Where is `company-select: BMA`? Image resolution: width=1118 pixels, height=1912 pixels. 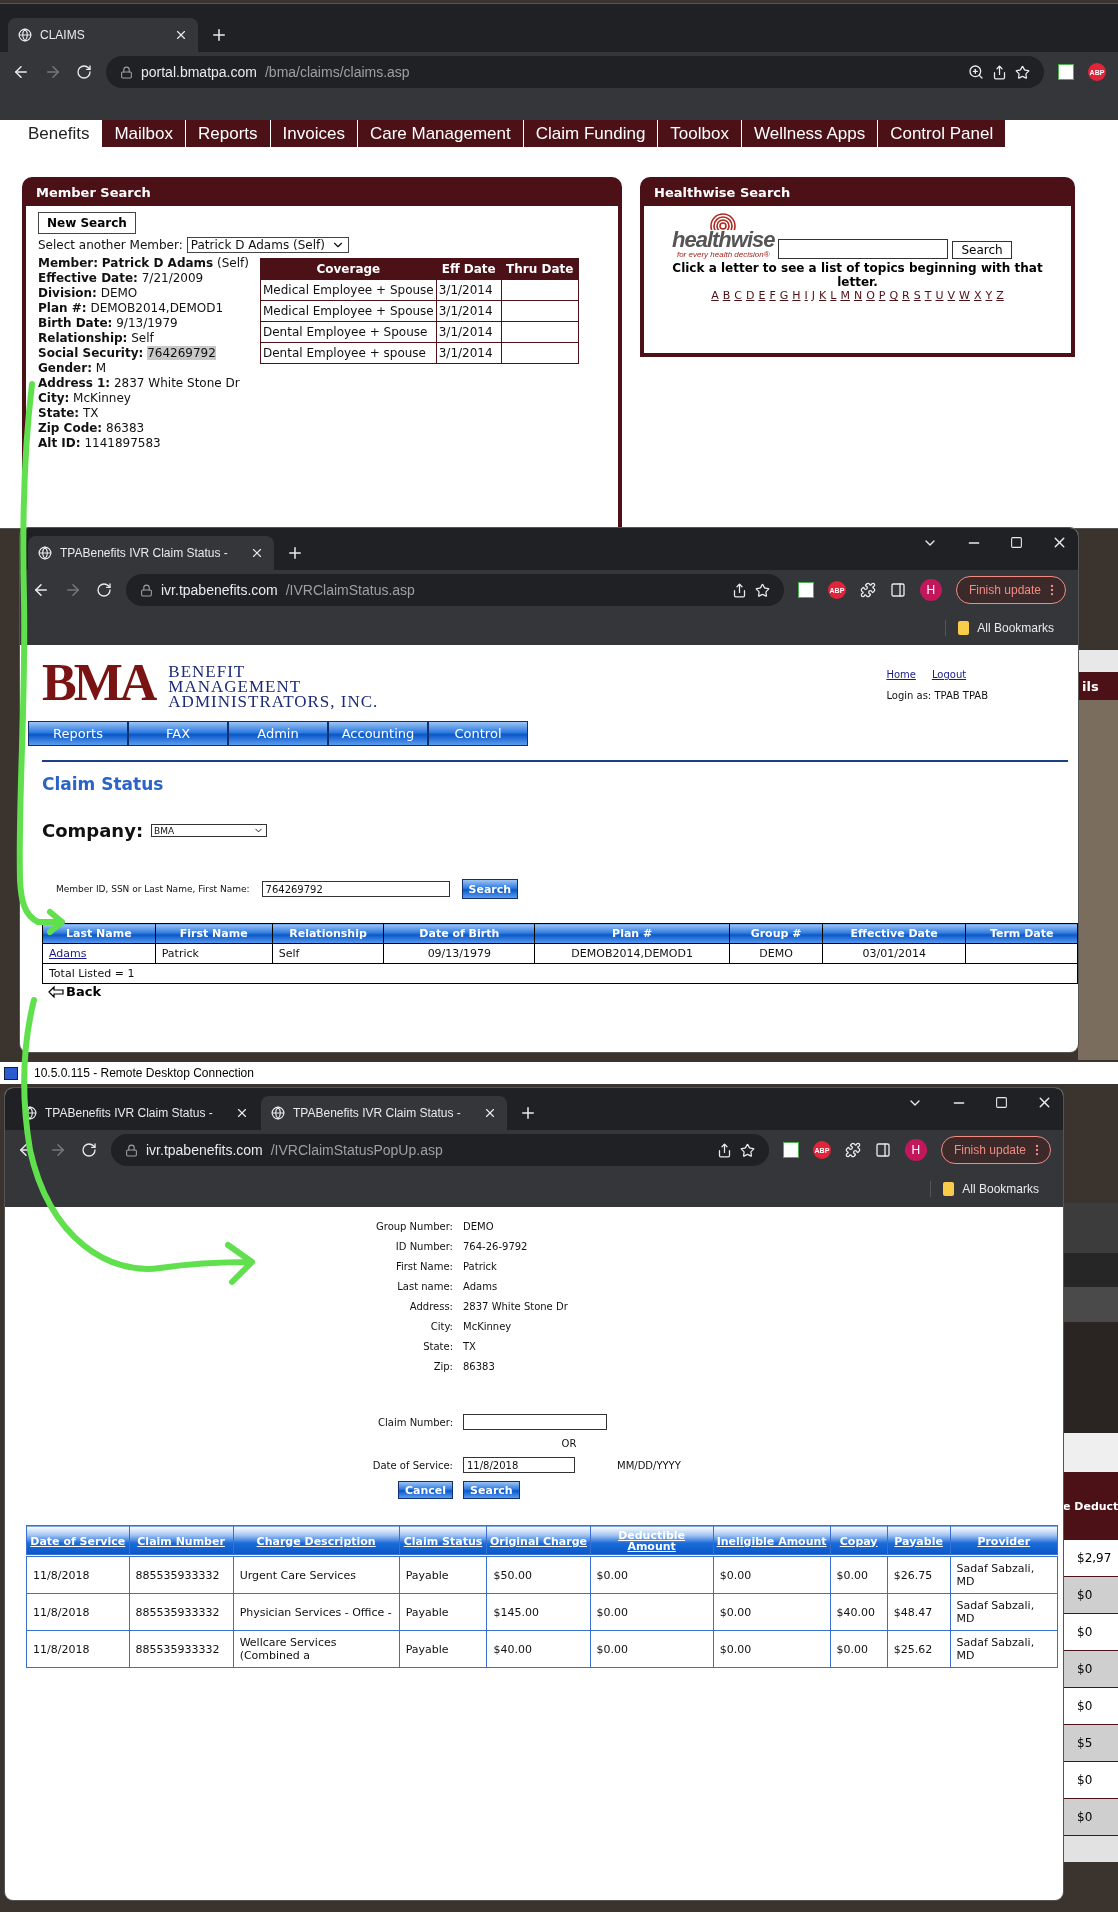 company-select: BMA is located at coordinates (209, 830).